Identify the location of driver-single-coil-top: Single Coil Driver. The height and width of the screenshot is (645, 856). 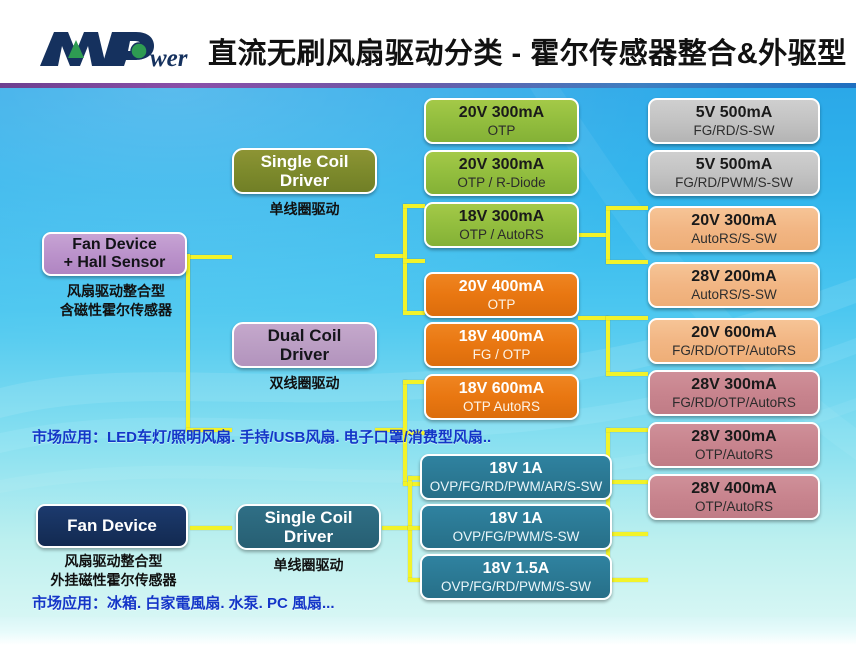
(304, 171).